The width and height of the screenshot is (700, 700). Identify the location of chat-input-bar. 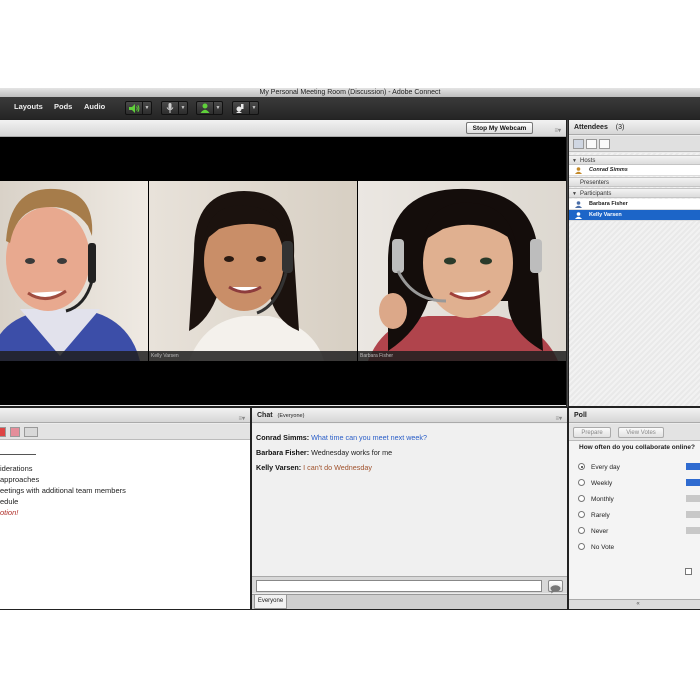
(409, 585).